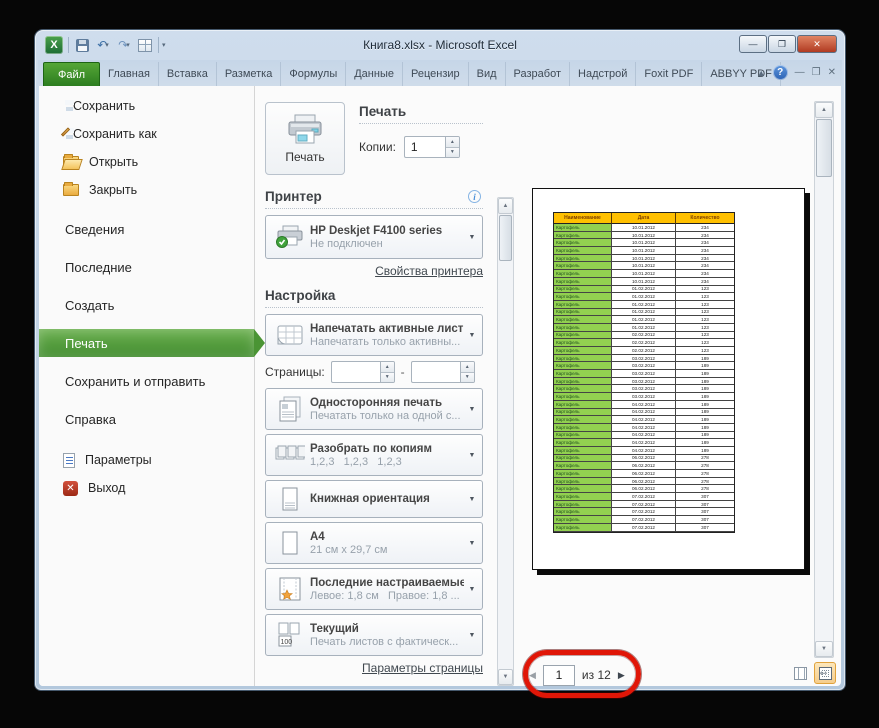 This screenshot has width=879, height=728. What do you see at coordinates (800, 72) in the screenshot?
I see `doc-minimize-icon: —` at bounding box center [800, 72].